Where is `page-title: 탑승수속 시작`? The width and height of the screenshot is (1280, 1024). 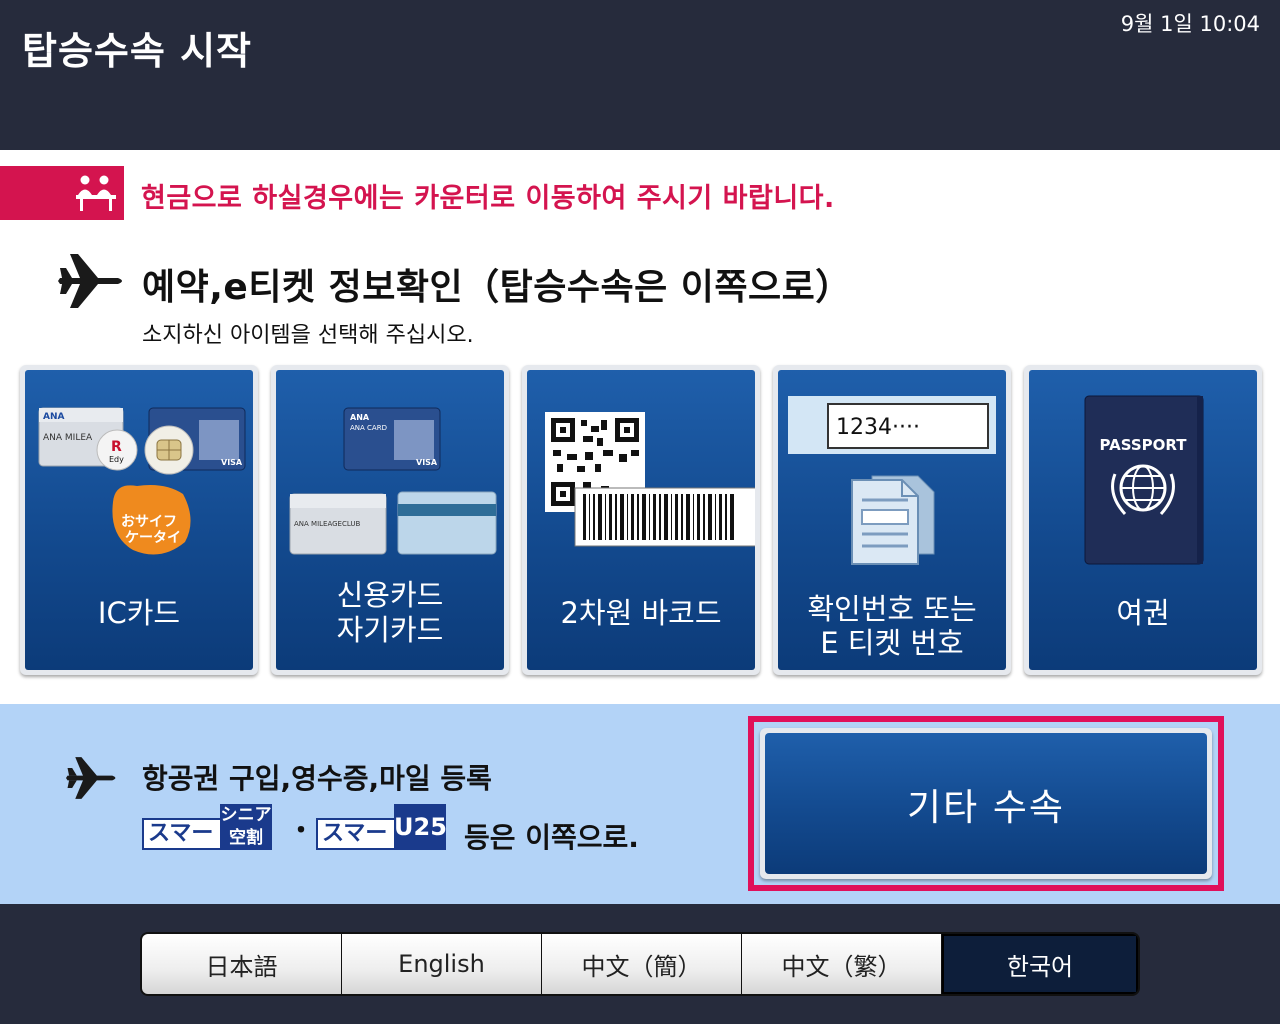
page-title: 탑승수속 시작 is located at coordinates (137, 51).